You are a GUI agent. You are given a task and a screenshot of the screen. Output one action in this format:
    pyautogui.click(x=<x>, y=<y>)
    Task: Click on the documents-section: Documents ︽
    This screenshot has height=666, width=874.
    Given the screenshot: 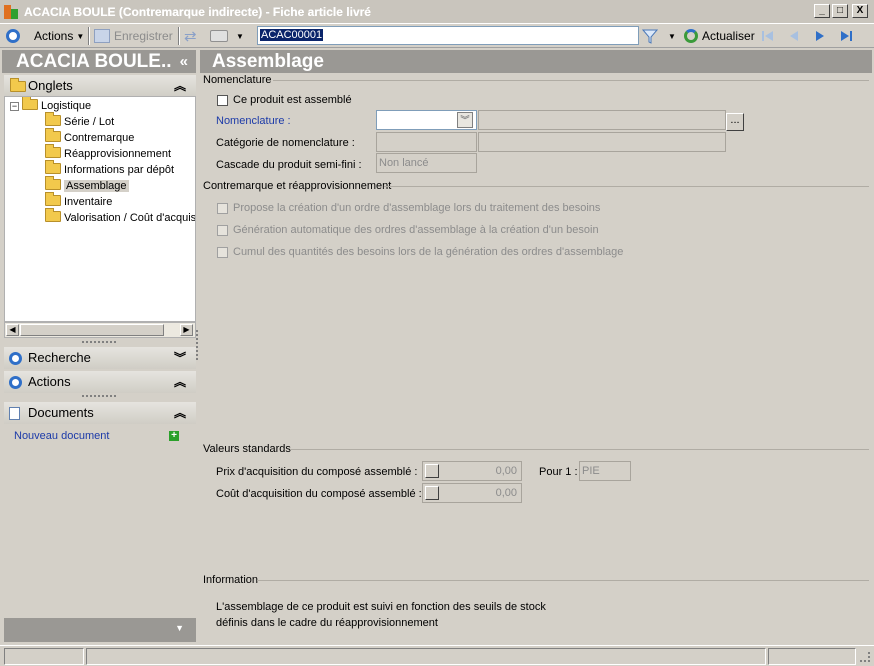 What is the action you would take?
    pyautogui.click(x=100, y=413)
    